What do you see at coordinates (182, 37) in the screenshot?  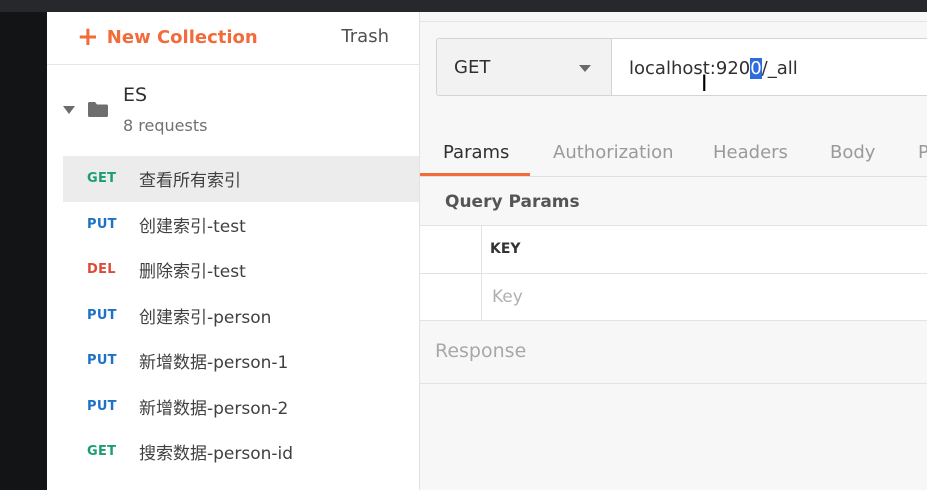 I see `new-collection-label: New Collection` at bounding box center [182, 37].